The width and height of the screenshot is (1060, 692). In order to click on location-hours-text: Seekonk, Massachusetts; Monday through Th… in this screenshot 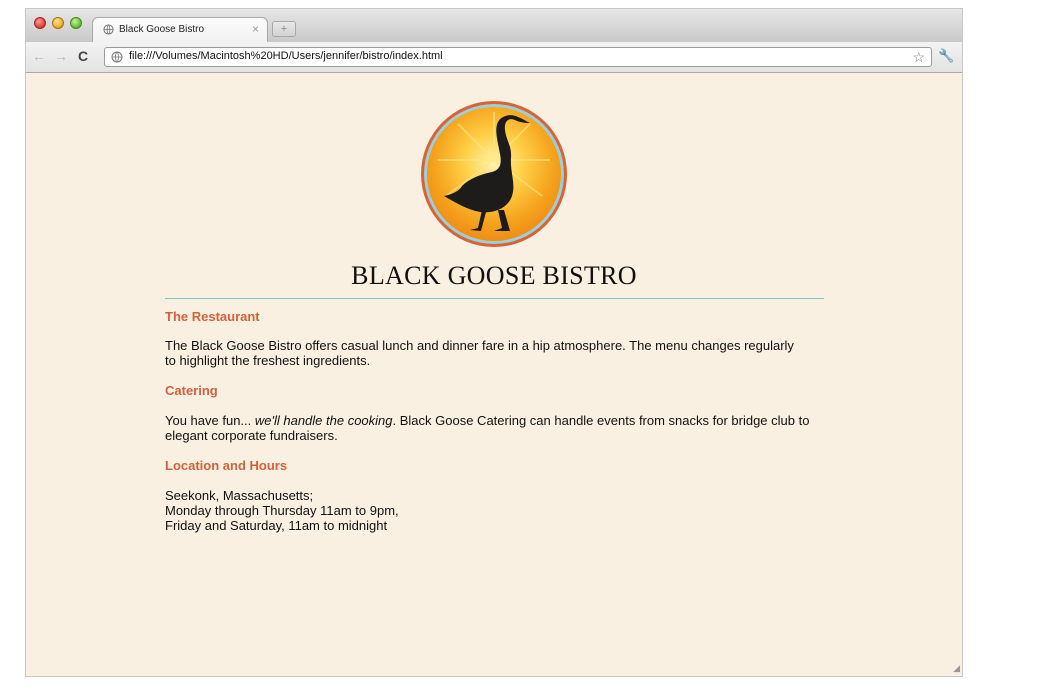, I will do `click(282, 510)`.